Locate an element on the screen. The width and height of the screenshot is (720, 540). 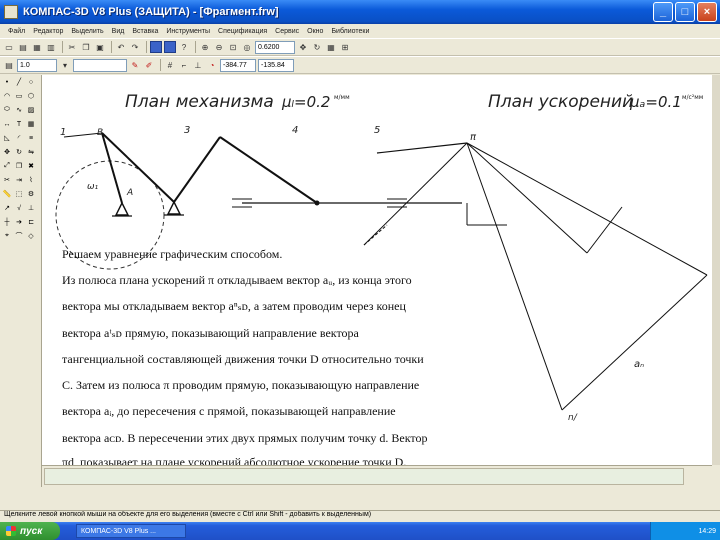
menu-view: Вид is located at coordinates (118, 31).